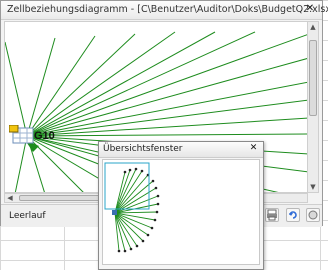 This screenshot has height=270, width=328. Describe the element at coordinates (313, 27) in the screenshot. I see `scroll-up-icon: ▲` at that location.